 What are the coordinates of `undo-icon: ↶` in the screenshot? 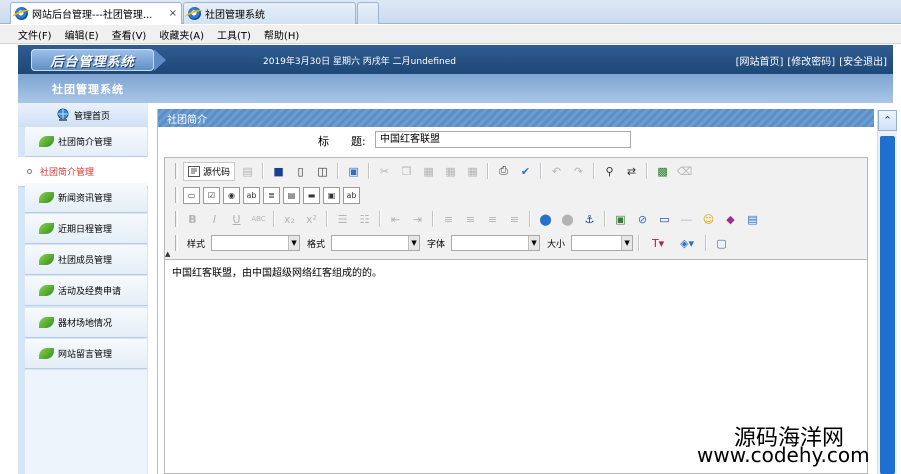 It's located at (556, 171).